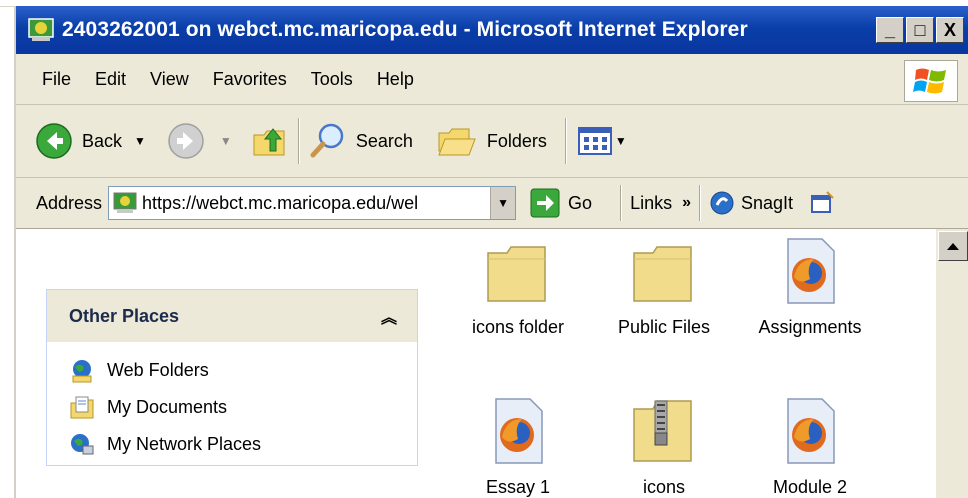 Image resolution: width=968 pixels, height=498 pixels. I want to click on folders-button: Folders, so click(491, 141).